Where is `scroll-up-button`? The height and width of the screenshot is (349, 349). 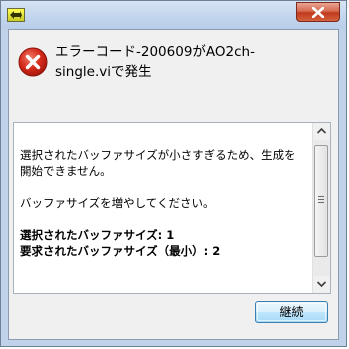
scroll-up-button is located at coordinates (321, 131).